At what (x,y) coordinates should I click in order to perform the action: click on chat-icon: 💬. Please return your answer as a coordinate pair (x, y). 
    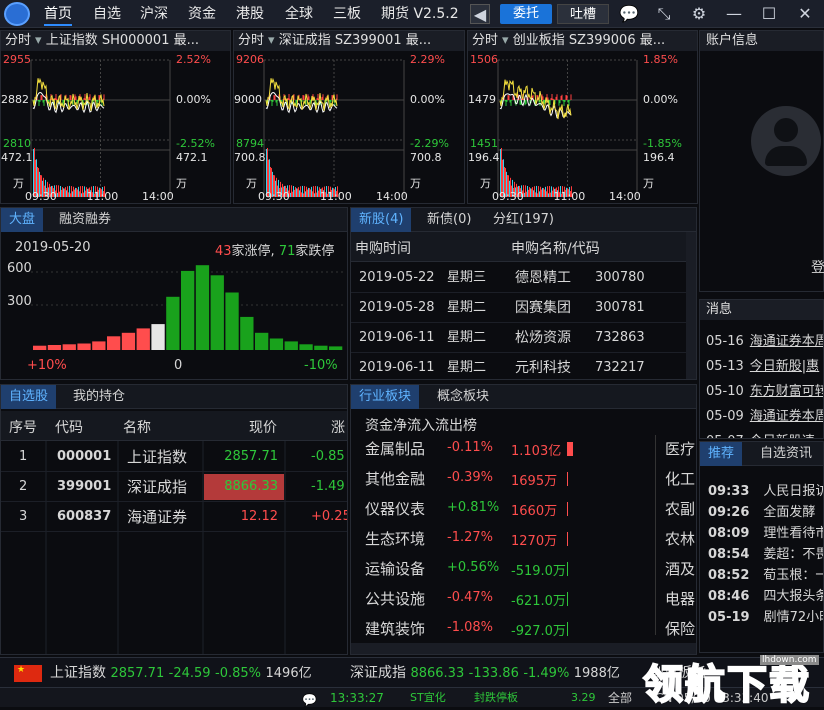
    Looking at the image, I should click on (629, 14).